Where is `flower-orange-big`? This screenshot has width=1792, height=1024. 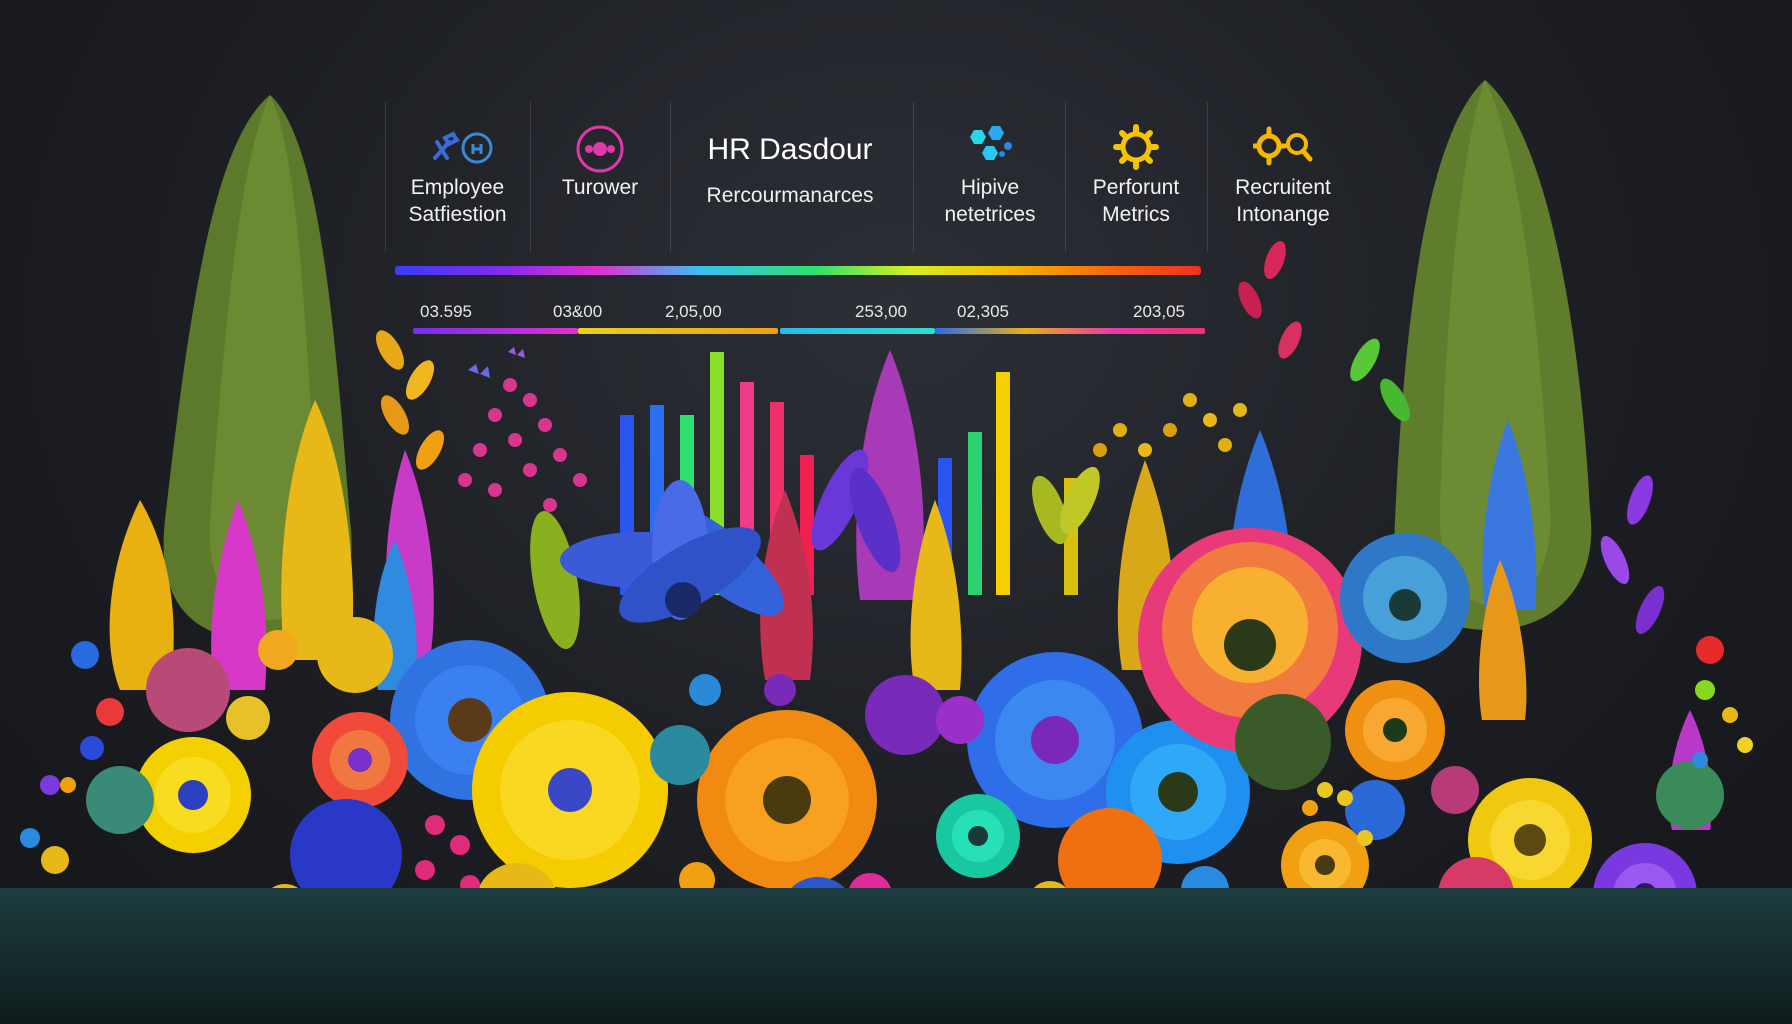
flower-orange-big is located at coordinates (787, 800).